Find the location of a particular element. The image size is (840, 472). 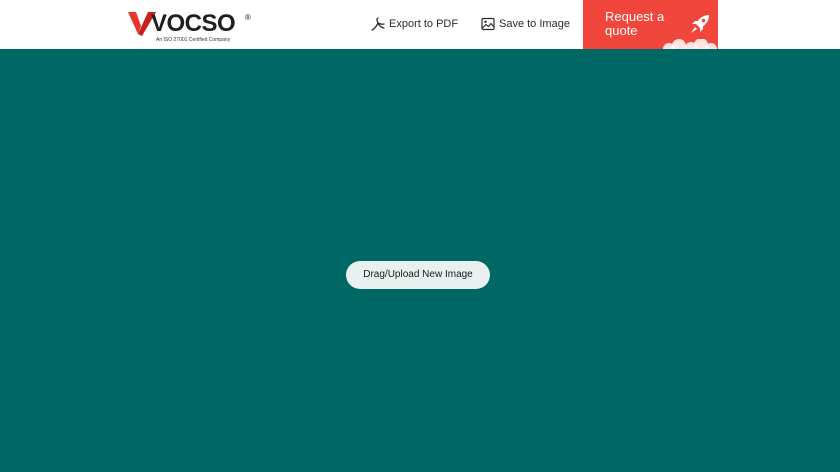

upload-new-image-button: Drag/Upload New Image is located at coordinates (418, 275).